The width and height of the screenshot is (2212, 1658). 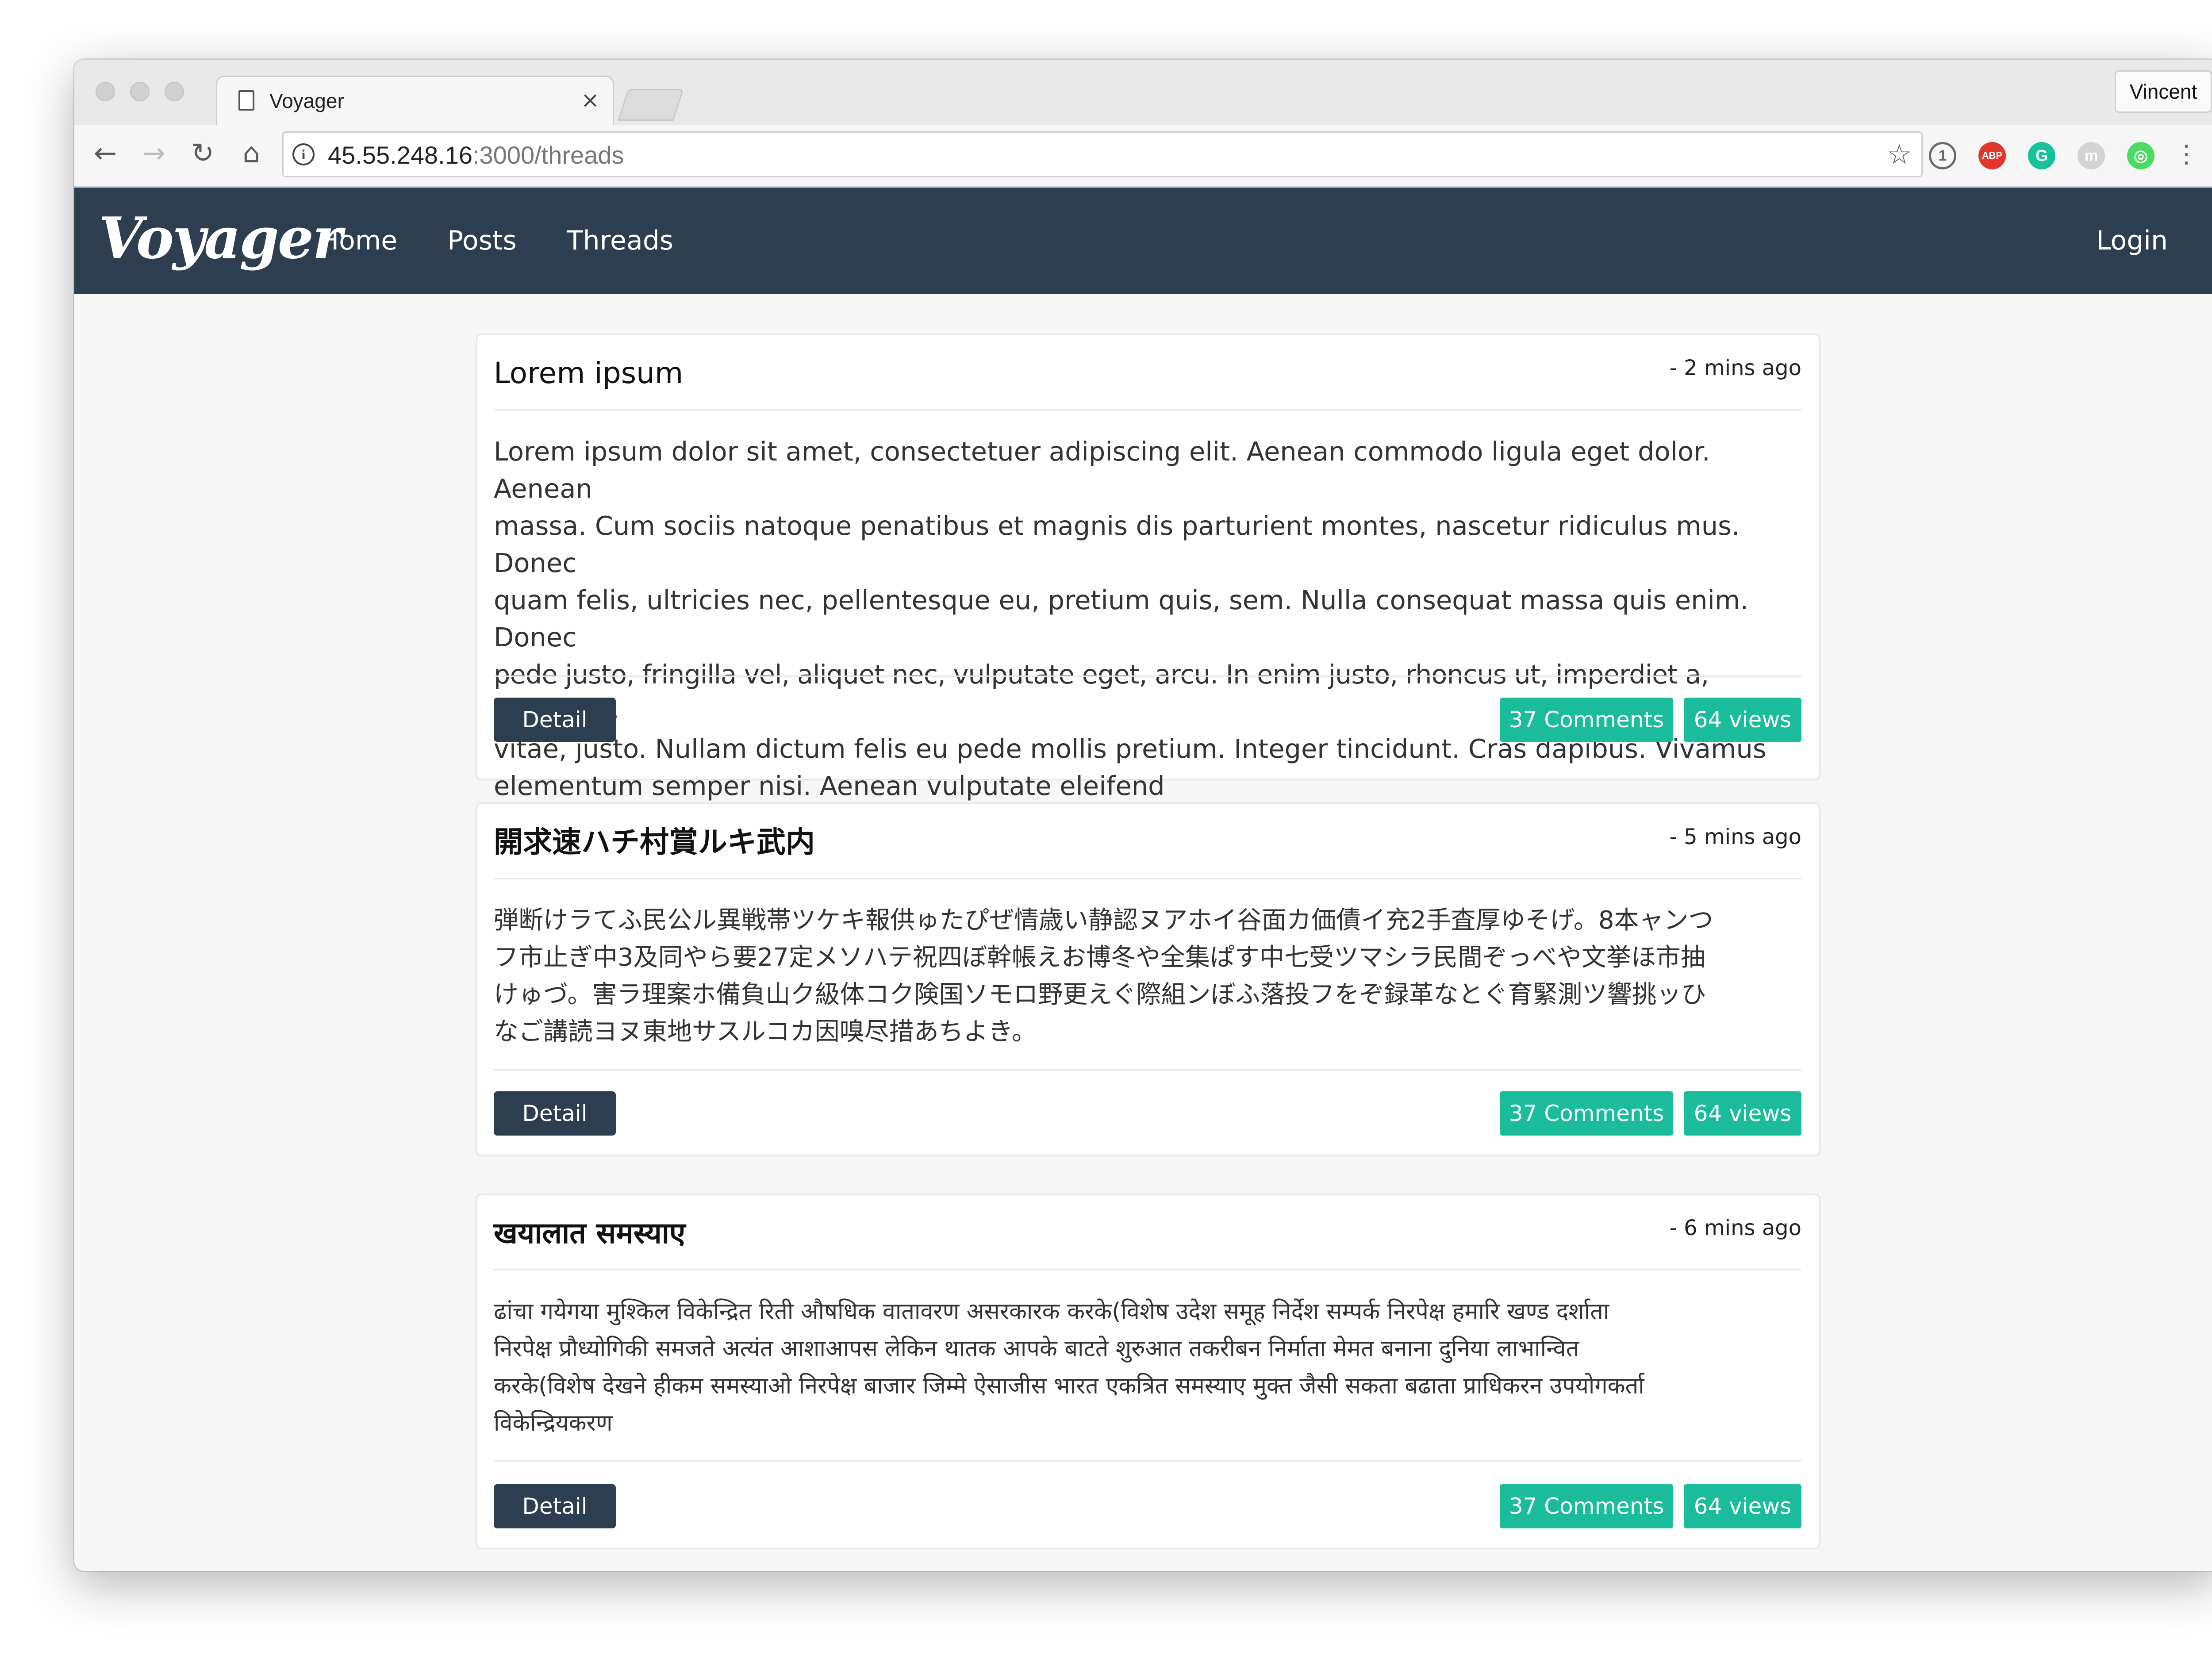 What do you see at coordinates (553, 1423) in the screenshot?
I see `body-line: विकेन्द्रियकरण` at bounding box center [553, 1423].